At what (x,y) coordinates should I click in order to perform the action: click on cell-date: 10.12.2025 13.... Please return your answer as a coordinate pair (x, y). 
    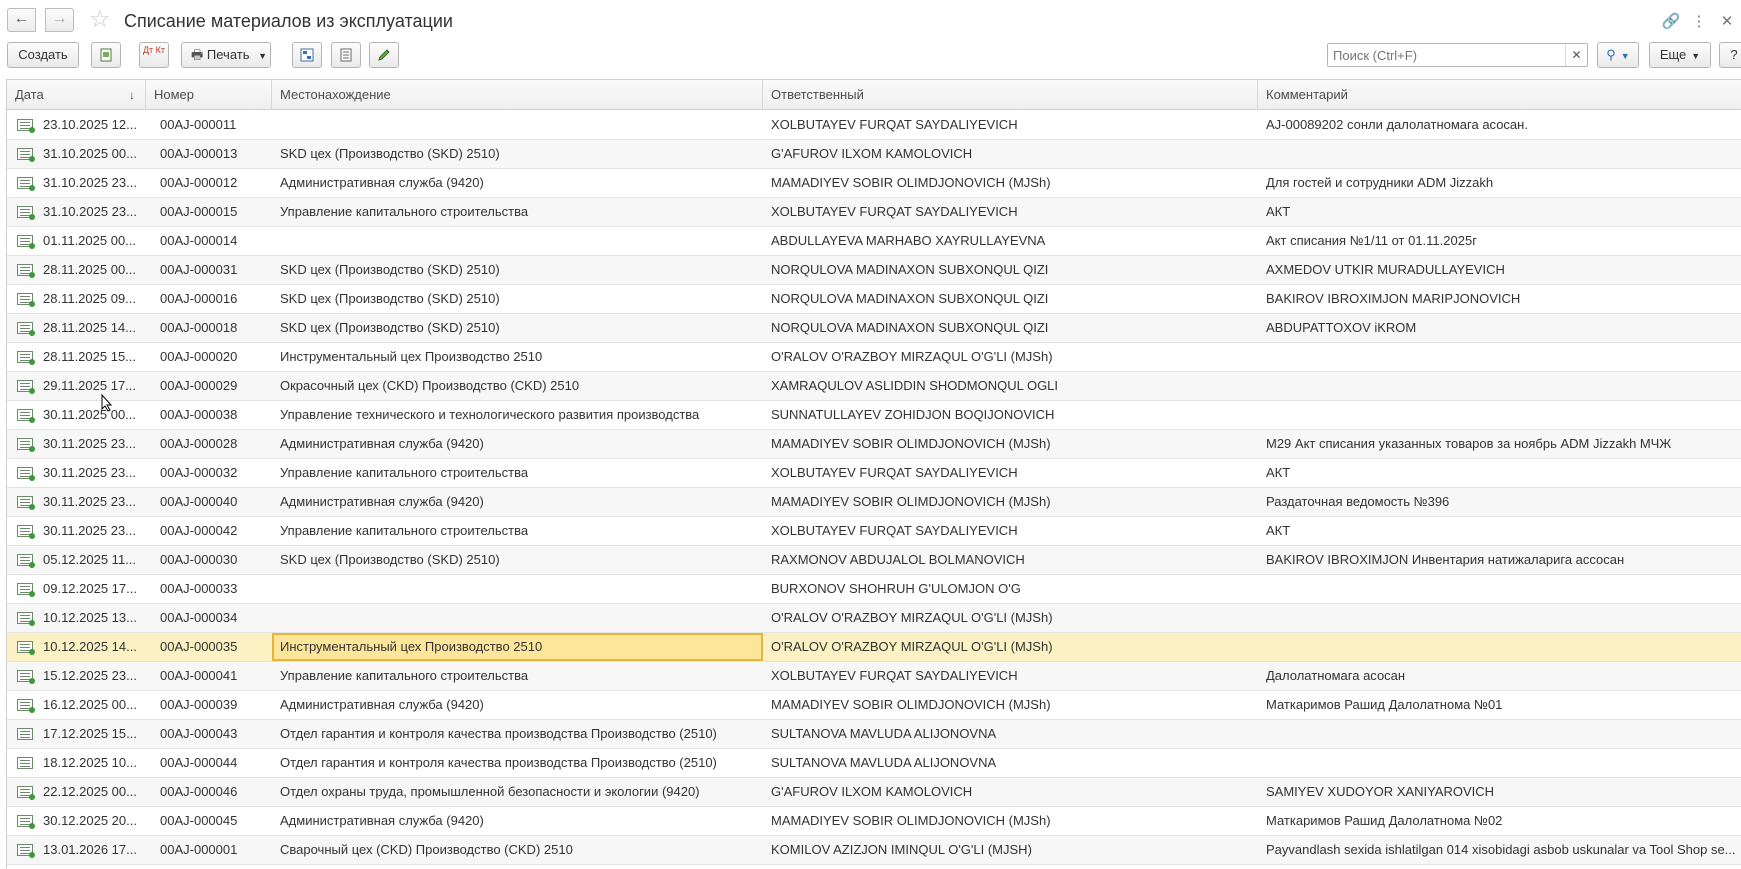
    Looking at the image, I should click on (91, 618).